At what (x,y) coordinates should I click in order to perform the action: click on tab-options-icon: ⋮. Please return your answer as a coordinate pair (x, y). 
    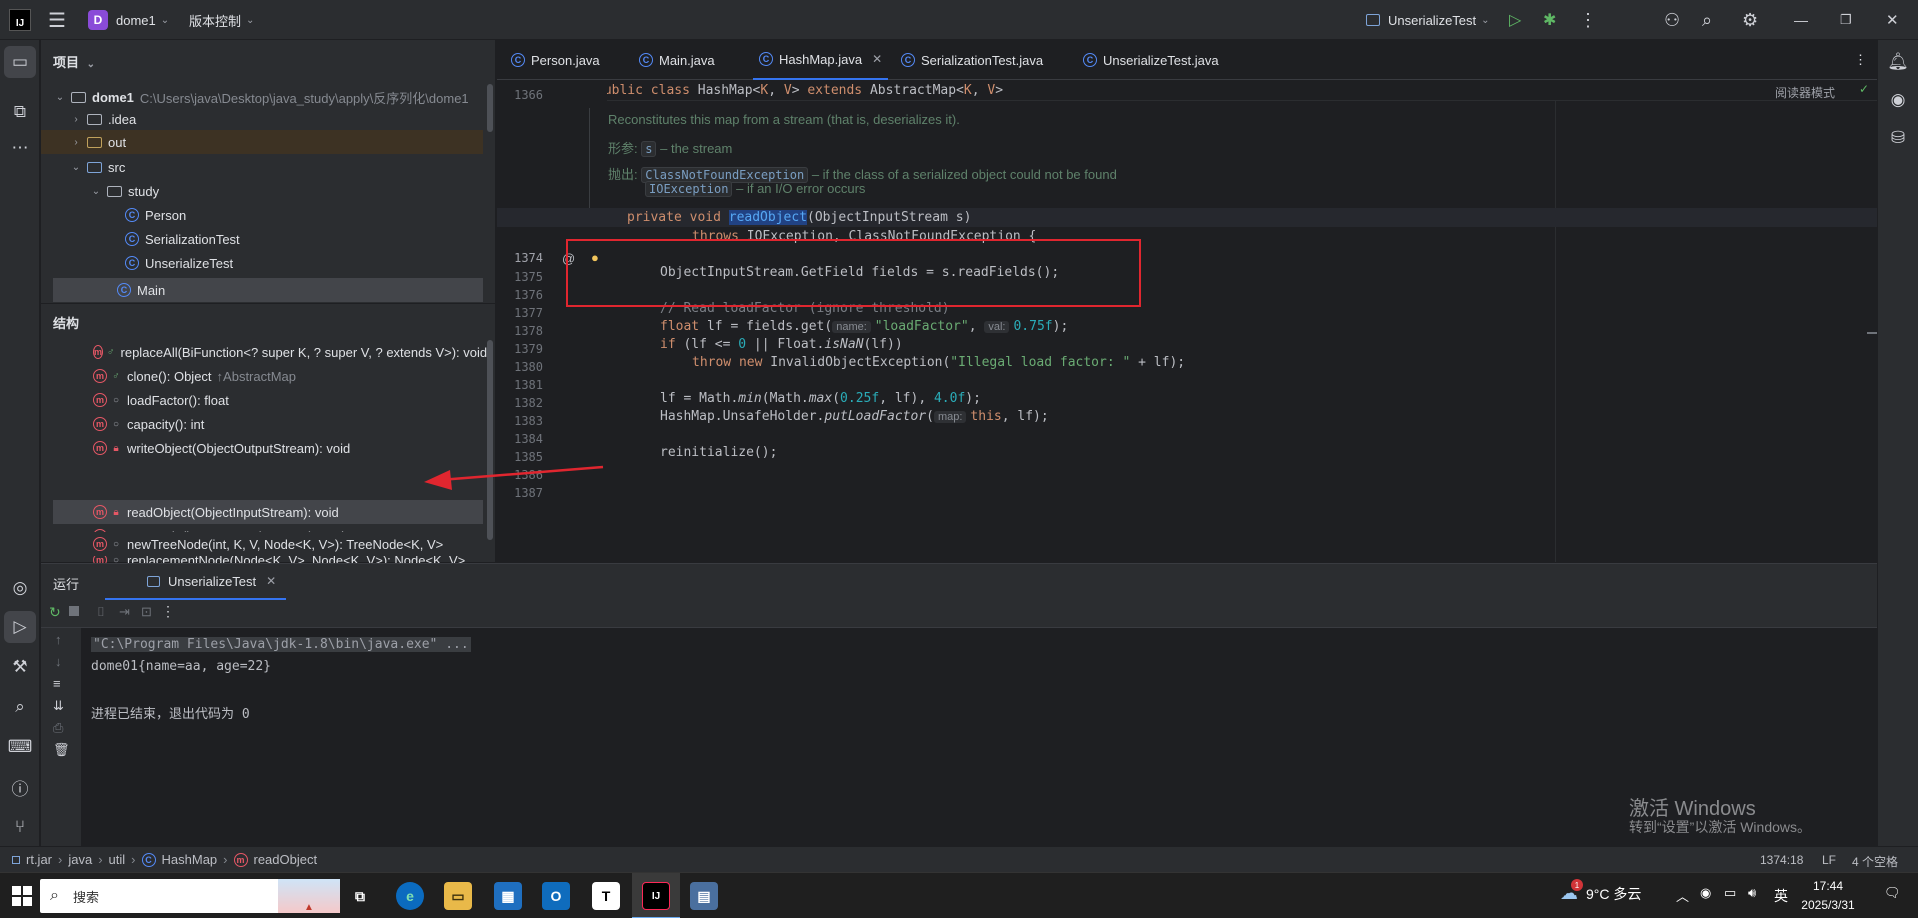
    Looking at the image, I should click on (1860, 60).